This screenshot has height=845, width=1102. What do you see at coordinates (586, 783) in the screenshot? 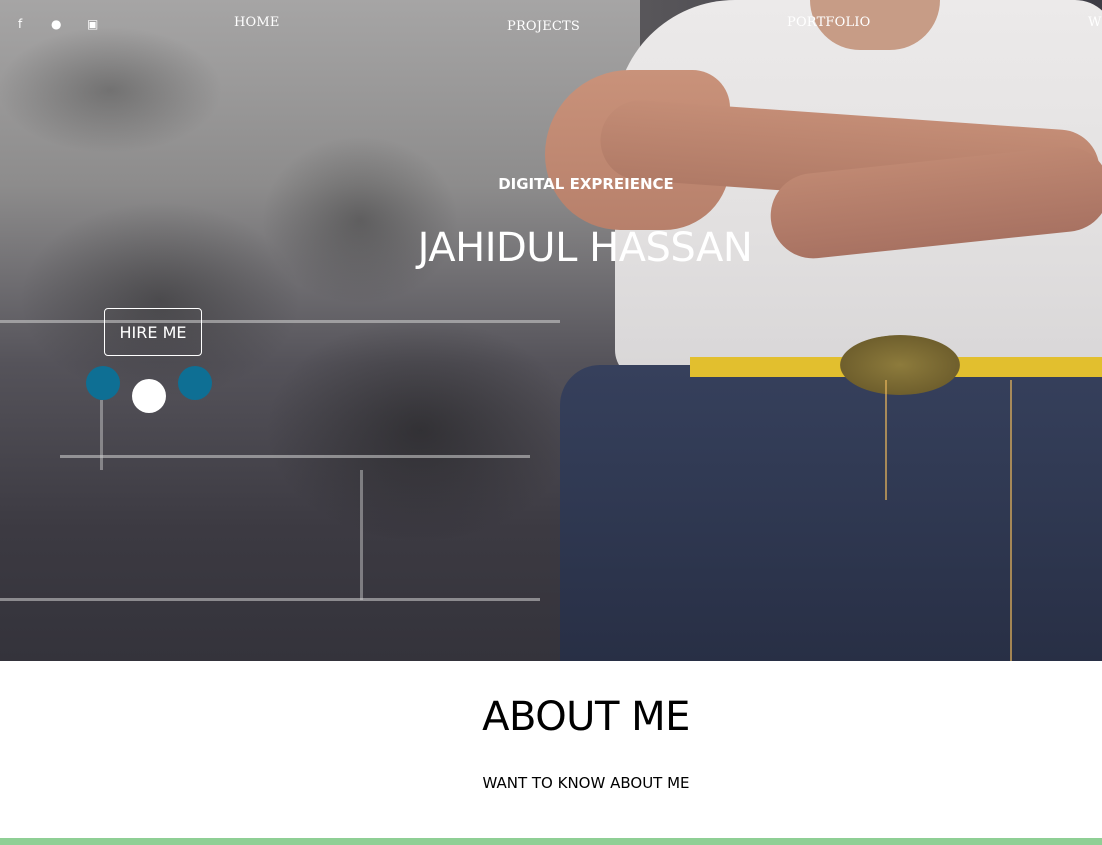
I see `about-subtitle: WANT TO KNOW ABOUT ME` at bounding box center [586, 783].